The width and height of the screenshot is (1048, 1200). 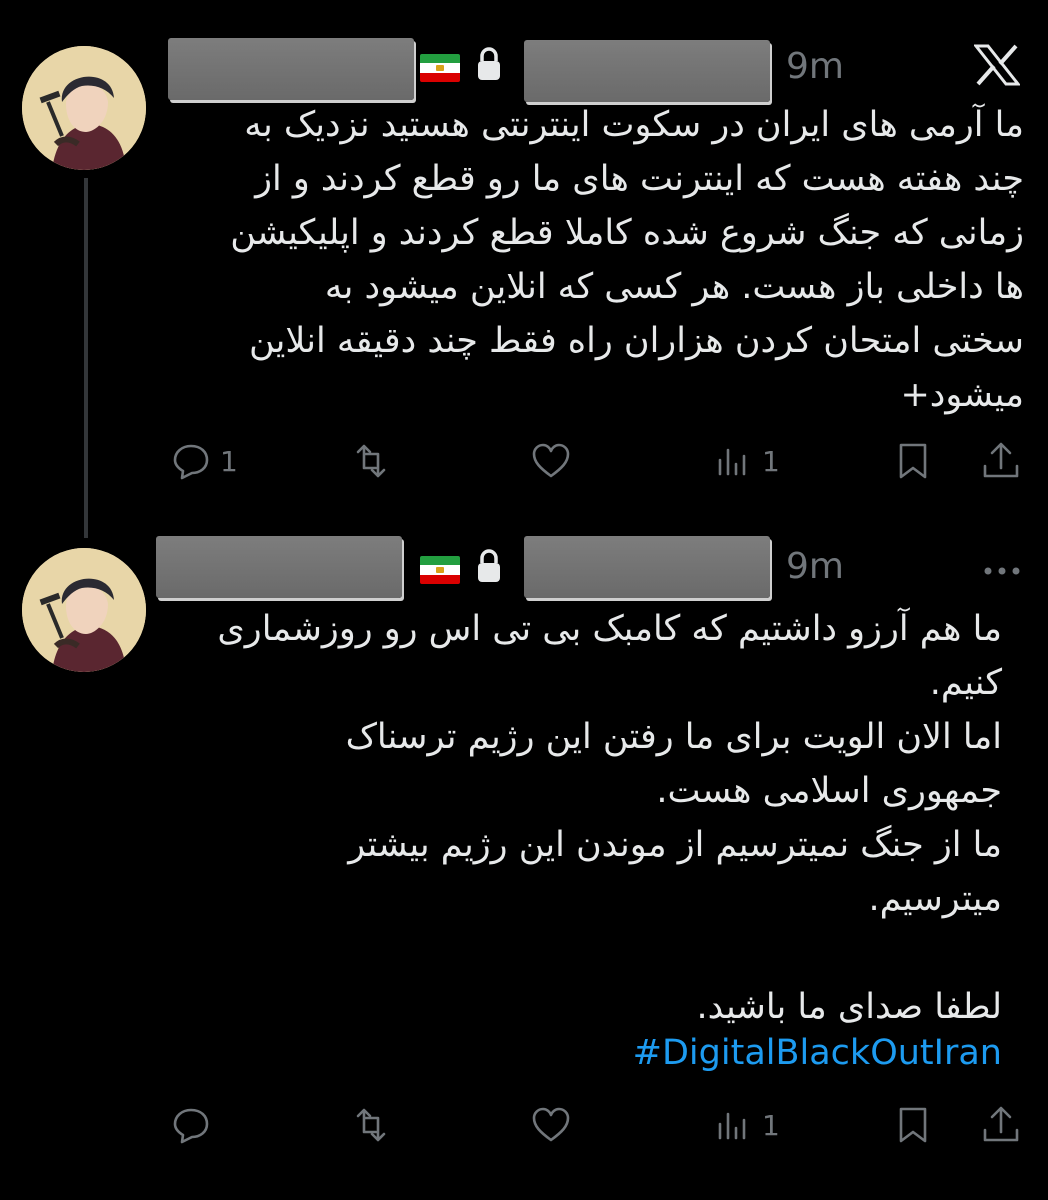 I want to click on thread-line, so click(x=86, y=358).